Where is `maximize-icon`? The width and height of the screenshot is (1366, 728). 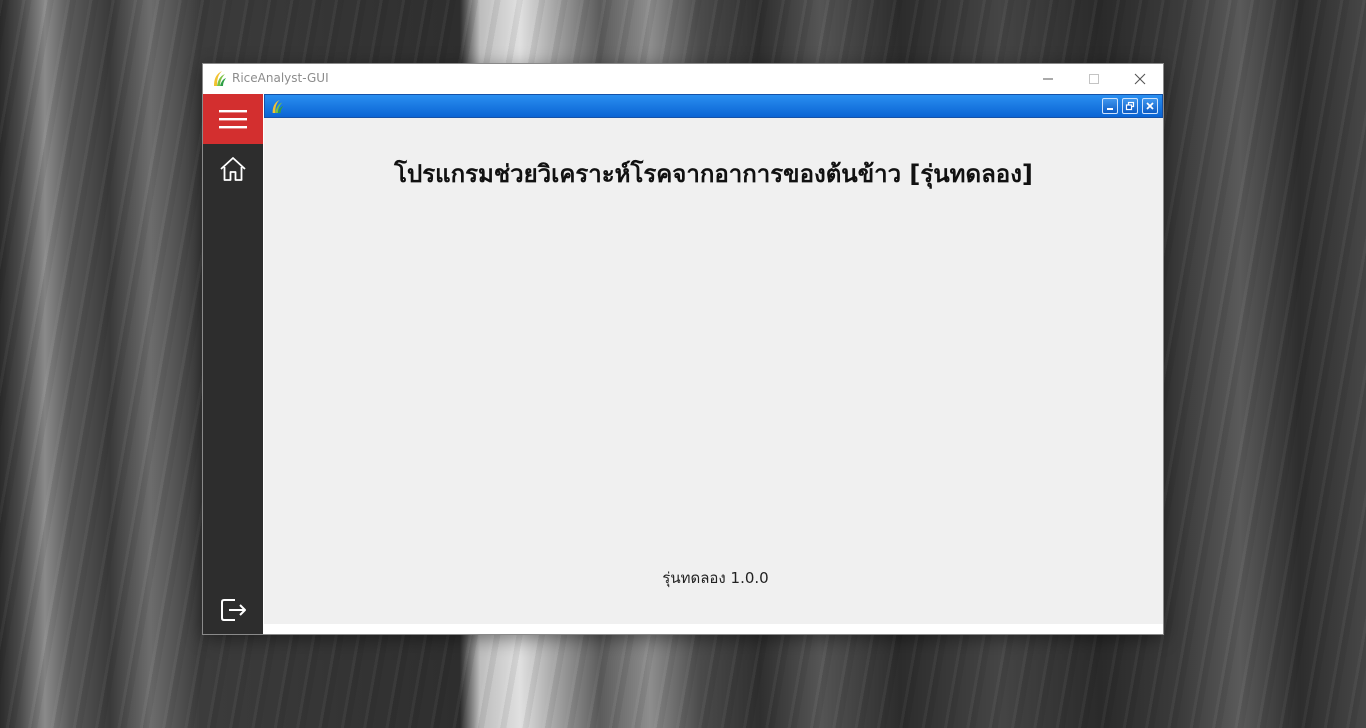
maximize-icon is located at coordinates (1094, 79).